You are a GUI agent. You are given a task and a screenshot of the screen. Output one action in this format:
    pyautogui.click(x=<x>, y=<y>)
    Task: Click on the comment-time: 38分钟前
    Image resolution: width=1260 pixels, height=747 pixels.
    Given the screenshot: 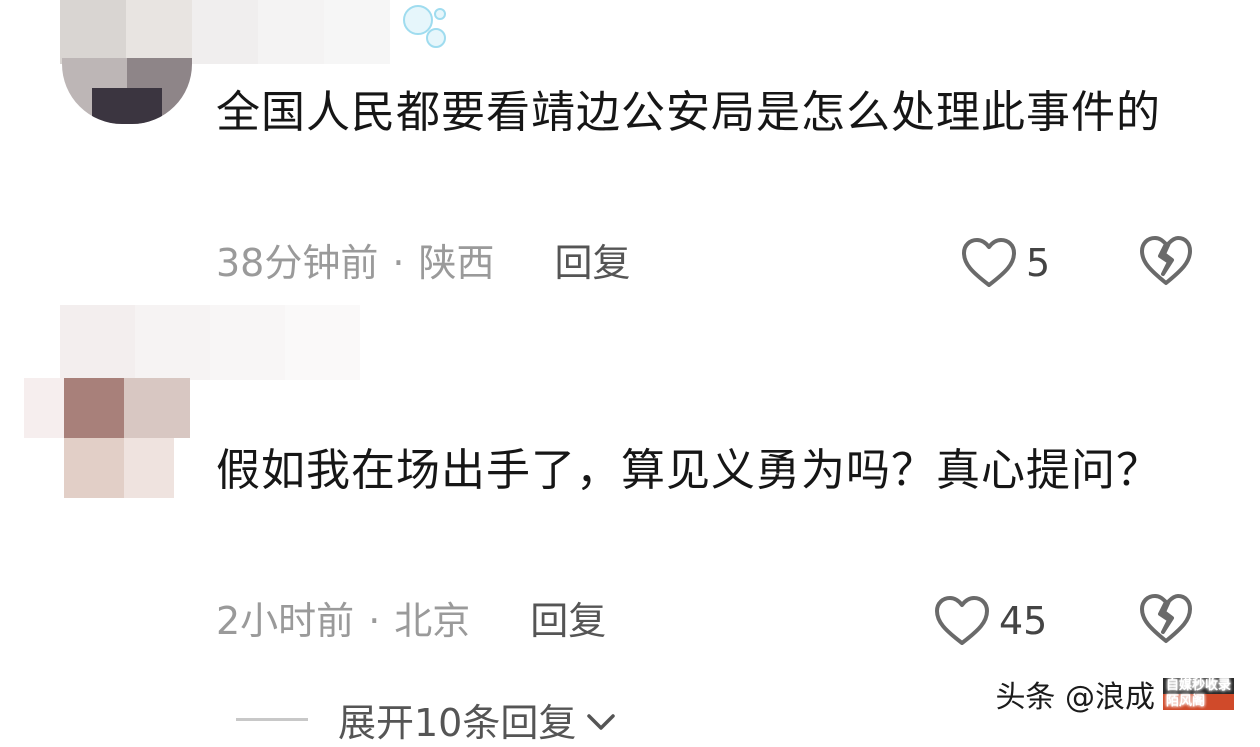 What is the action you would take?
    pyautogui.click(x=297, y=263)
    